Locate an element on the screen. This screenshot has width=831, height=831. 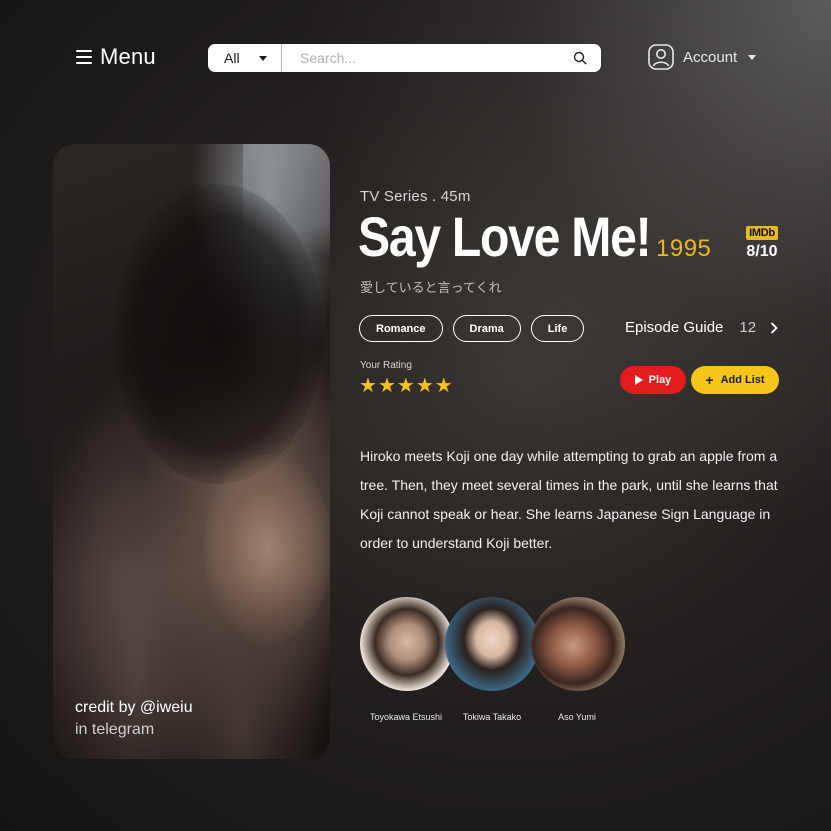
hamburger-icon is located at coordinates (84, 57).